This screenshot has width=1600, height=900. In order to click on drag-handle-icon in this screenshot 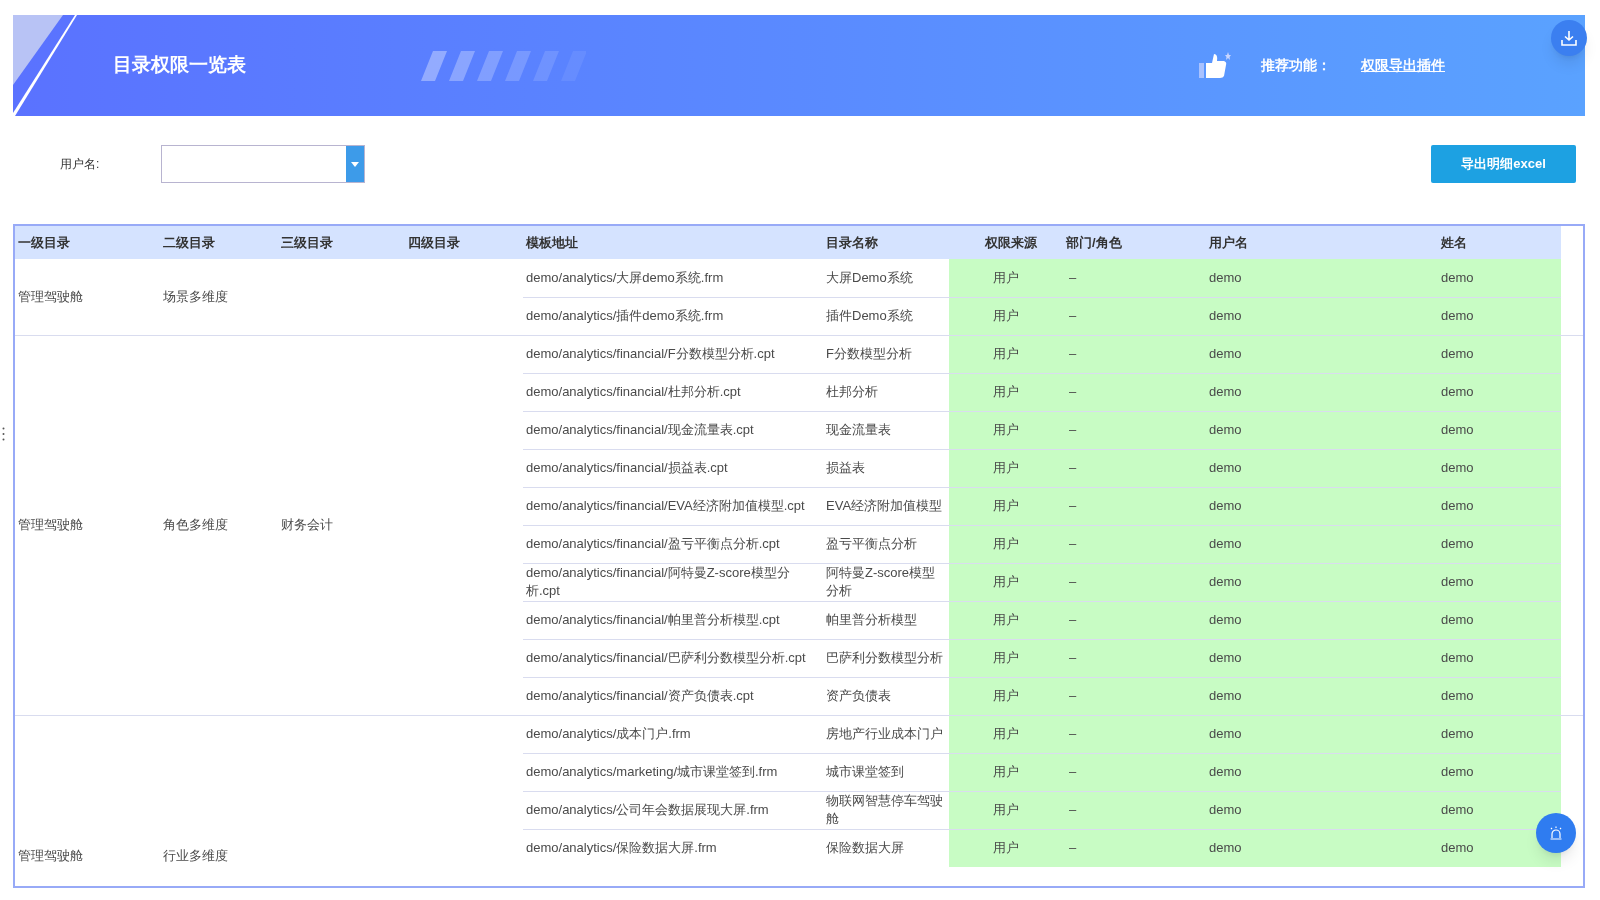, I will do `click(3, 434)`.